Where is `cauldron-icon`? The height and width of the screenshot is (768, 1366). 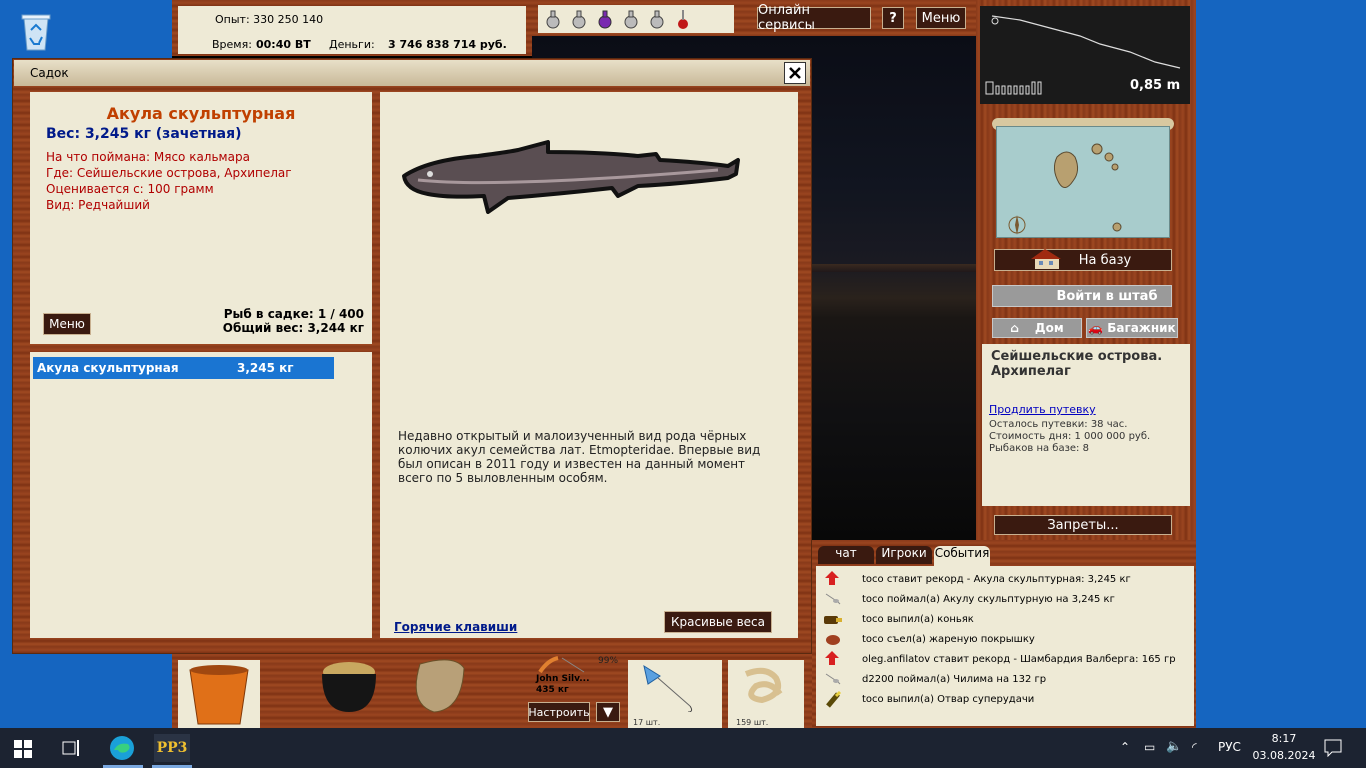
cauldron-icon is located at coordinates (349, 686).